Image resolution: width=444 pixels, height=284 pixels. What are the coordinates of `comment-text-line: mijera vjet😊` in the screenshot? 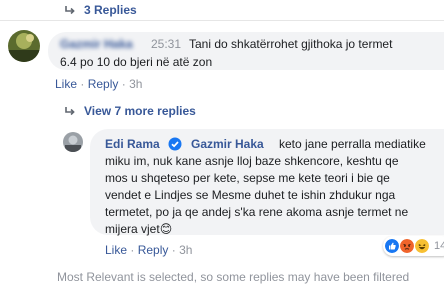 It's located at (138, 229).